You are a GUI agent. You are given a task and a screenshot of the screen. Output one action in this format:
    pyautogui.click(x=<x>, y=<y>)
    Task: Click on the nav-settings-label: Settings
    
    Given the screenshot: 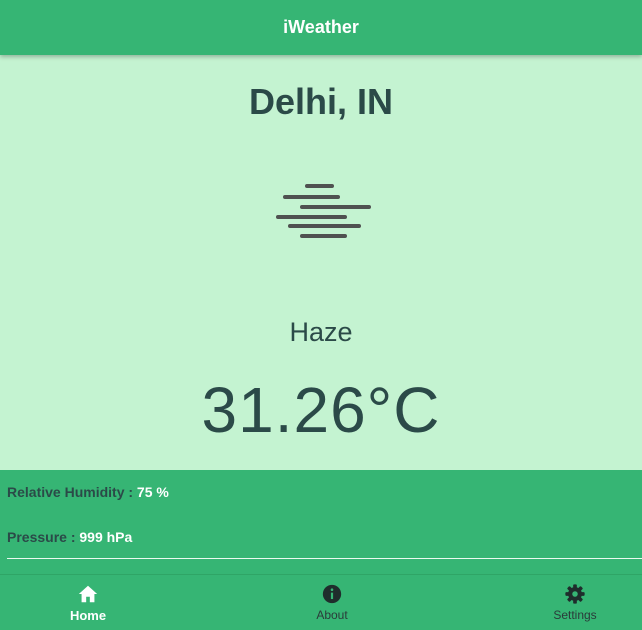 What is the action you would take?
    pyautogui.click(x=575, y=615)
    